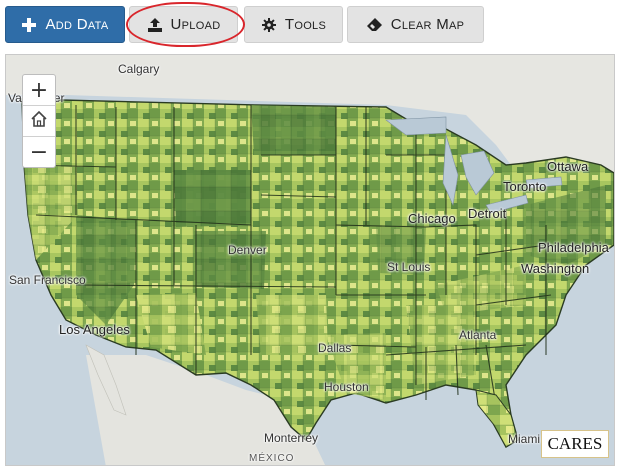 The height and width of the screenshot is (471, 620). I want to click on map-label-dallas: Dallas, so click(335, 348).